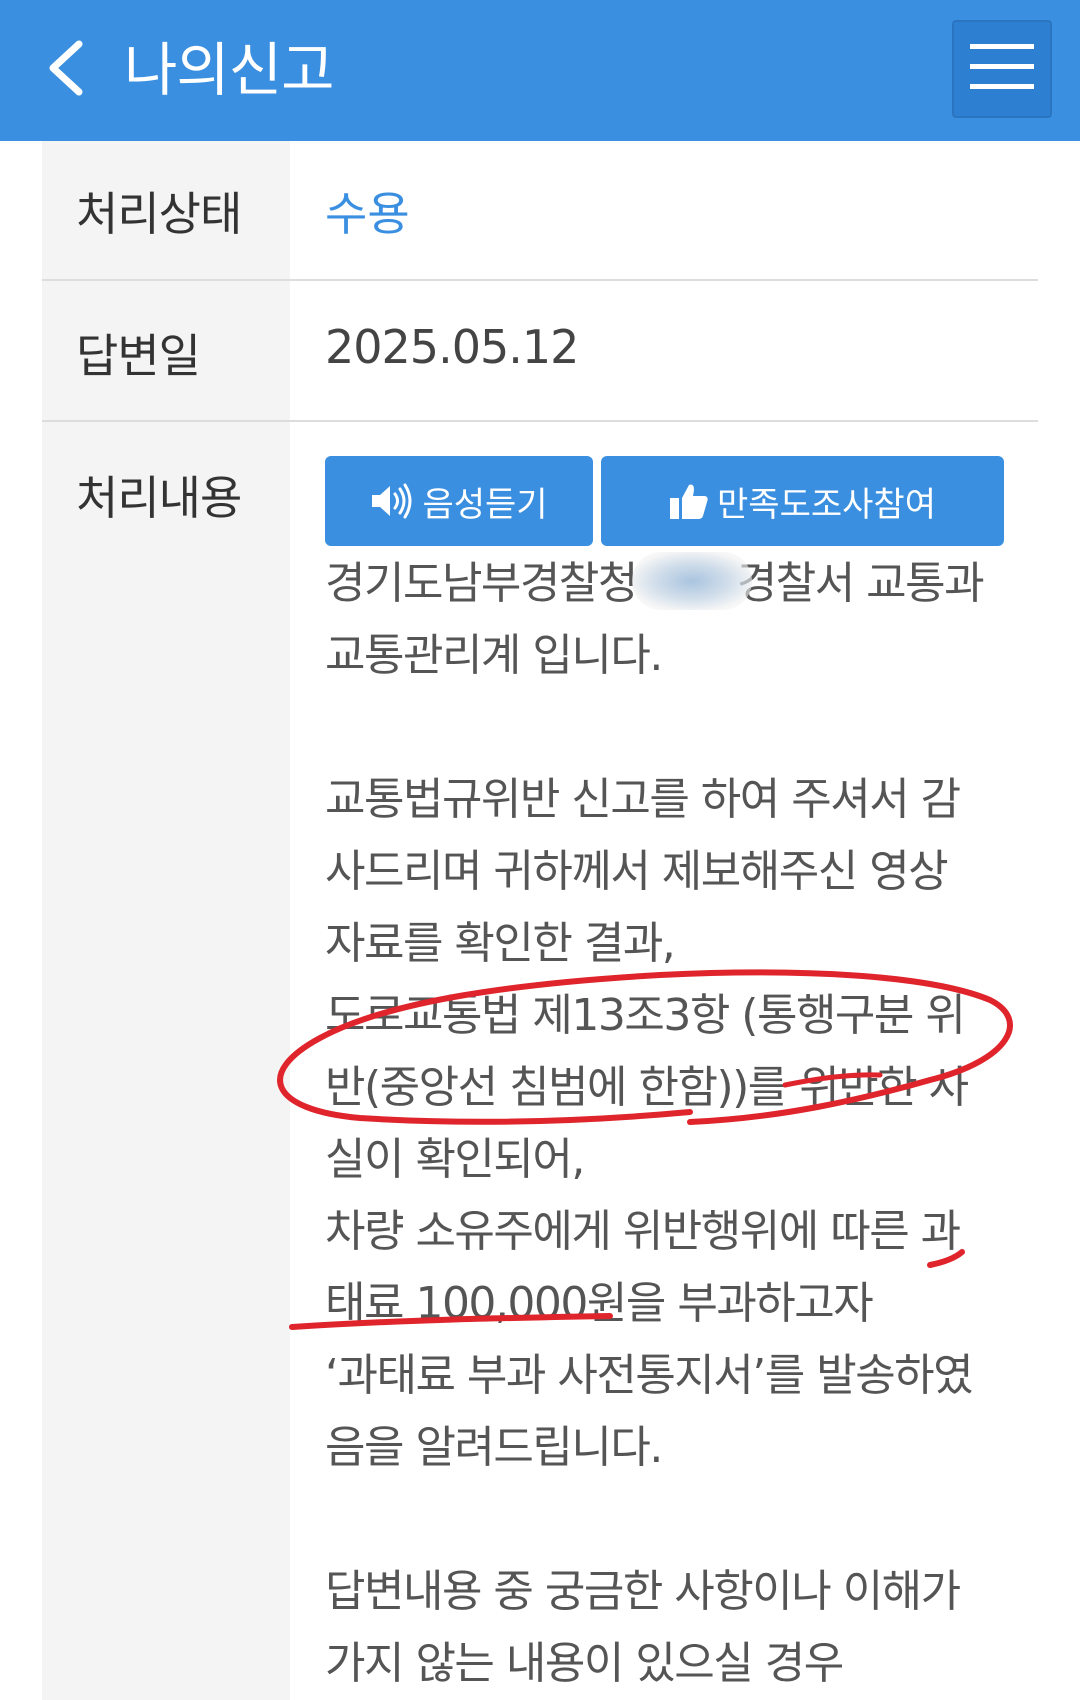 This screenshot has width=1080, height=1700. What do you see at coordinates (392, 501) in the screenshot?
I see `speaker-icon` at bounding box center [392, 501].